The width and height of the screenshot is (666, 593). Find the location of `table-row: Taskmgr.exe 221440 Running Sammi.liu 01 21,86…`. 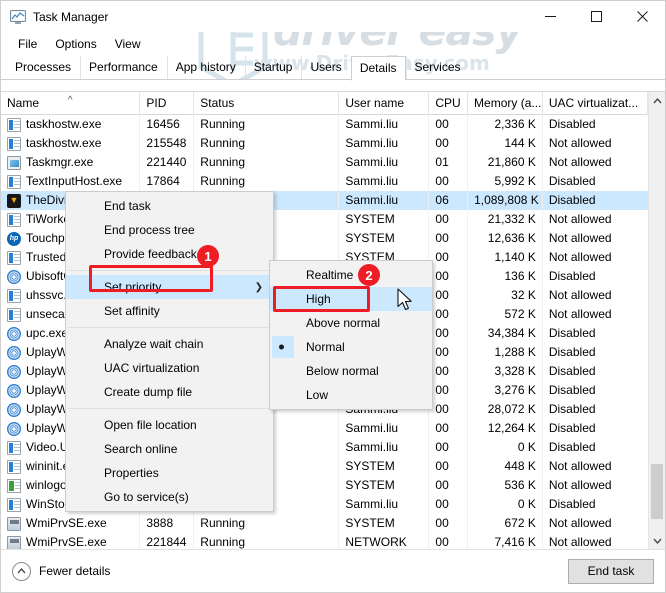

table-row: Taskmgr.exe 221440 Running Sammi.liu 01 21,86… is located at coordinates (324, 162).